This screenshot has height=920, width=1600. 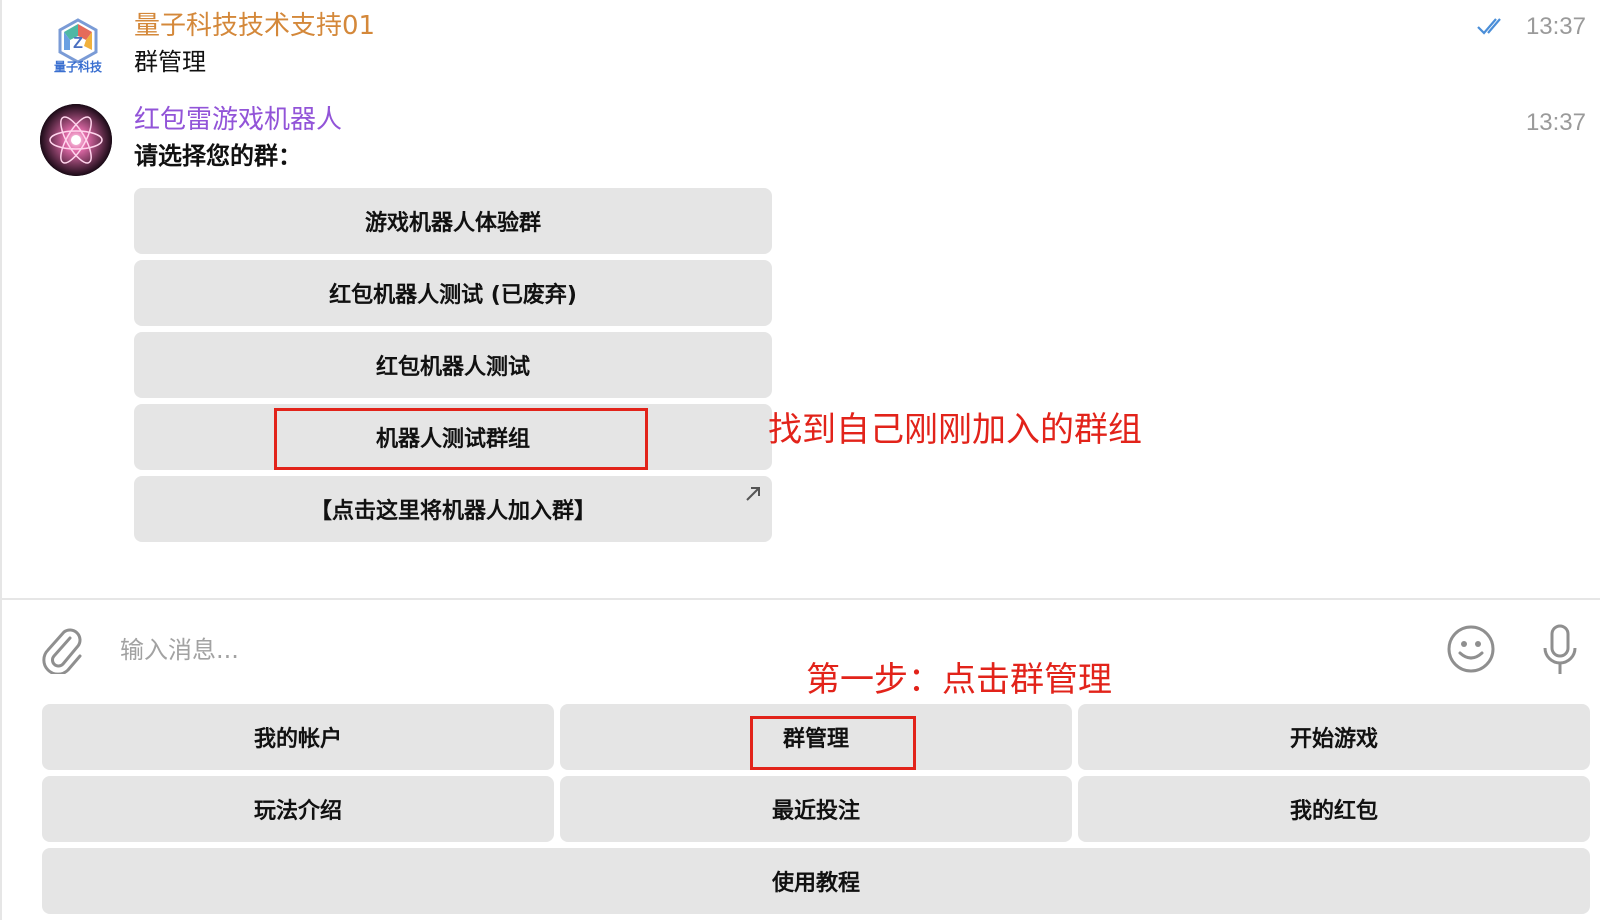 I want to click on composer-divider, so click(x=801, y=599).